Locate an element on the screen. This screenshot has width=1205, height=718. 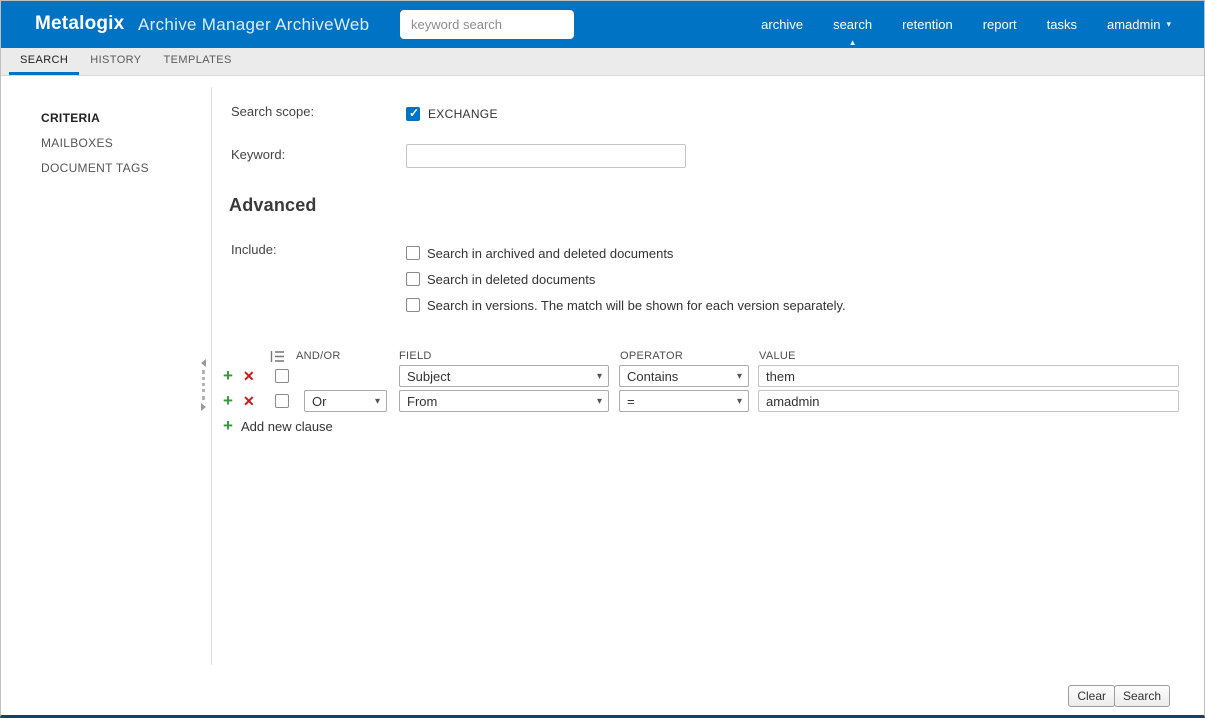
clause-row: + ✕ Or ▾ From ▾ = ▾ is located at coordinates (602, 402).